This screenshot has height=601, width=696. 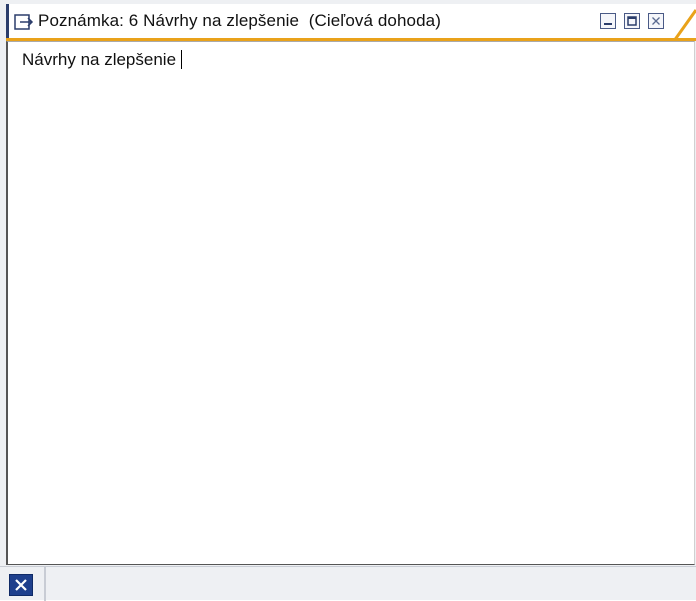 I want to click on status-separator, so click(x=45, y=584).